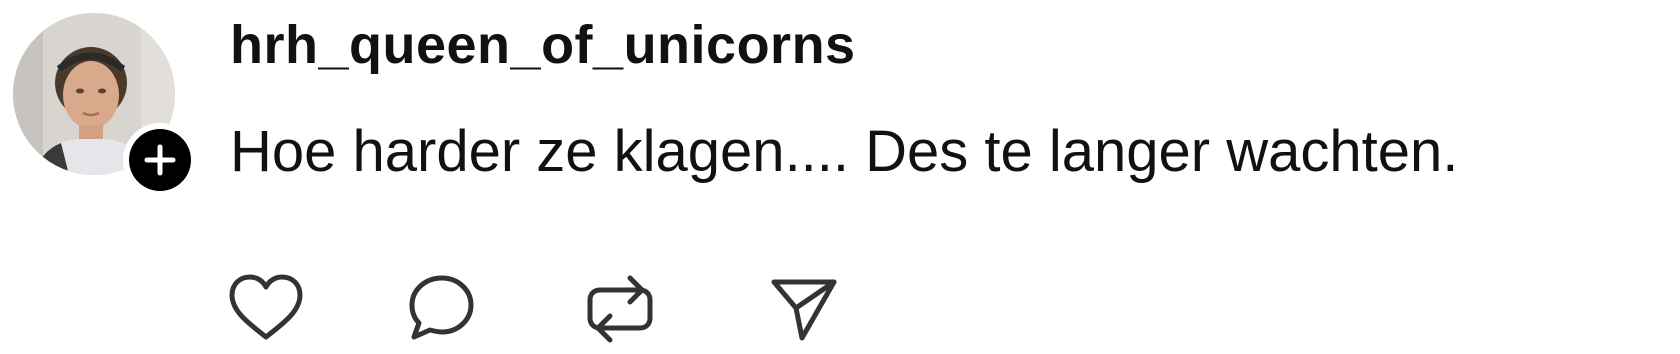 The height and width of the screenshot is (354, 1680). I want to click on username: hrh_queen_of_unicorns, so click(543, 45).